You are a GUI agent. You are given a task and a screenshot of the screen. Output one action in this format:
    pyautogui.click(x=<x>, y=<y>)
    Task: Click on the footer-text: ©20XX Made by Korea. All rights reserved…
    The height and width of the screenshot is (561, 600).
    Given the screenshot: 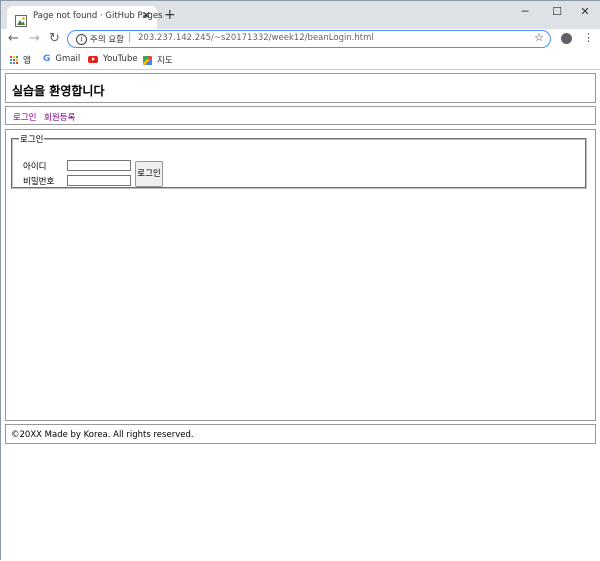 What is the action you would take?
    pyautogui.click(x=102, y=435)
    